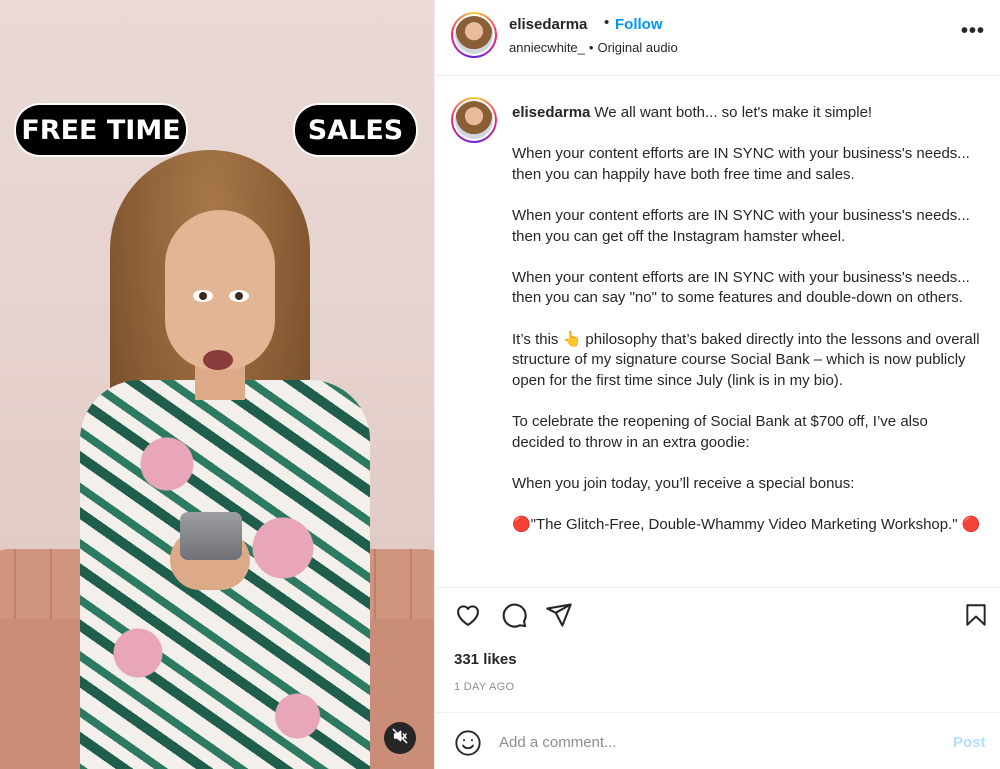 The image size is (1000, 769). Describe the element at coordinates (474, 35) in the screenshot. I see `author-avatar` at that location.